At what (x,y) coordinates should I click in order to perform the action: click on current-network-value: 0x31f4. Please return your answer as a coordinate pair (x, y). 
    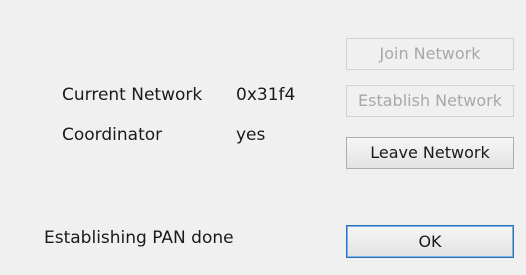
    Looking at the image, I should click on (266, 95).